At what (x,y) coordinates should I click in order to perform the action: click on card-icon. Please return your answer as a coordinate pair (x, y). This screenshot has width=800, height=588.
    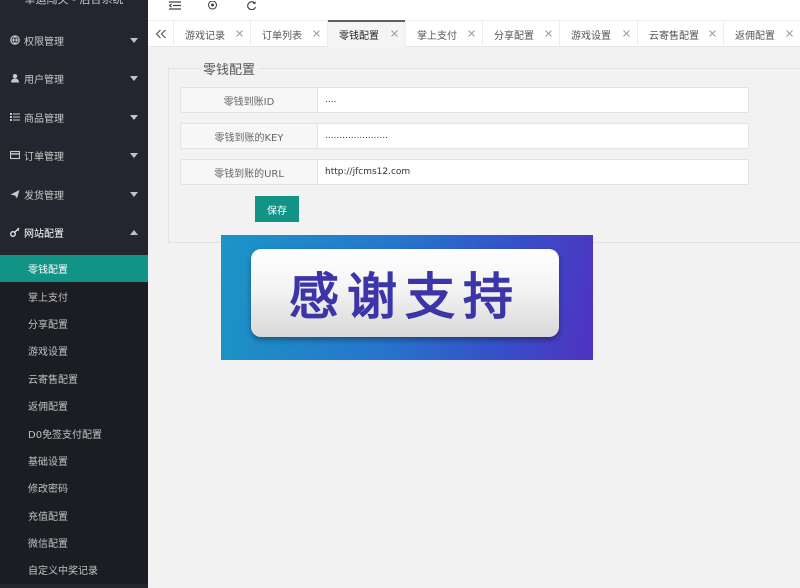
    Looking at the image, I should click on (15, 155).